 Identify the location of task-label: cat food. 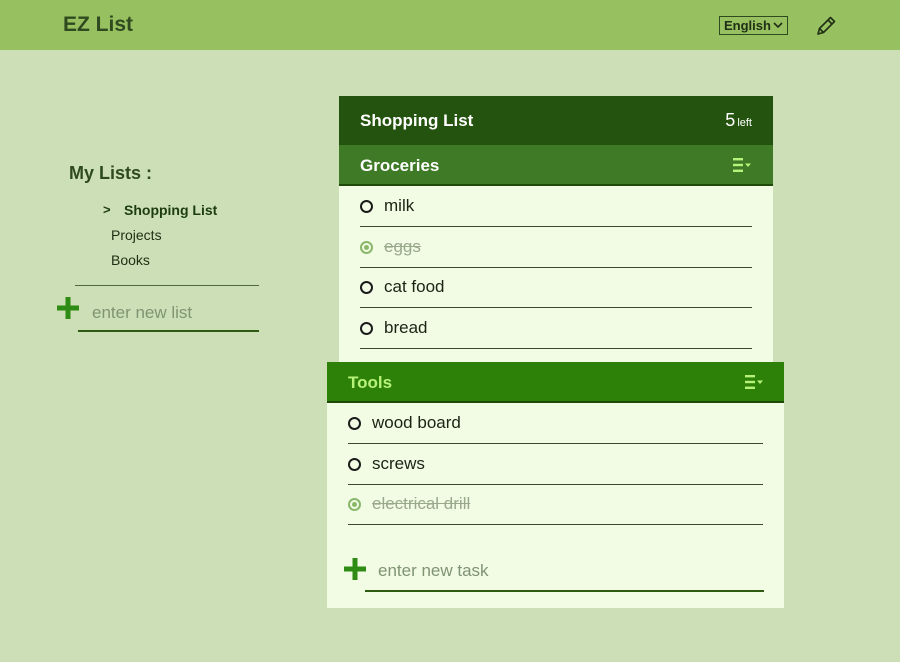
(414, 286).